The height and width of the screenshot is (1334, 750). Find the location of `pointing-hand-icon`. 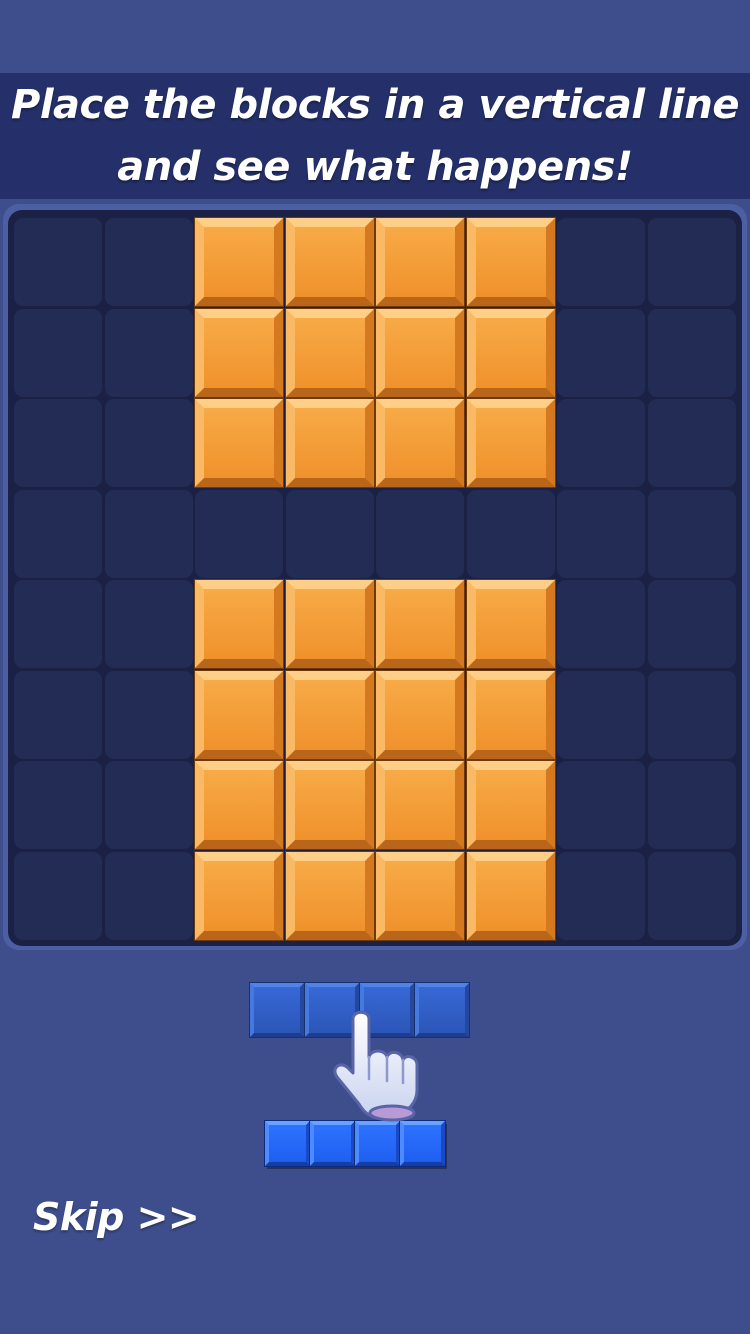

pointing-hand-icon is located at coordinates (376, 1066).